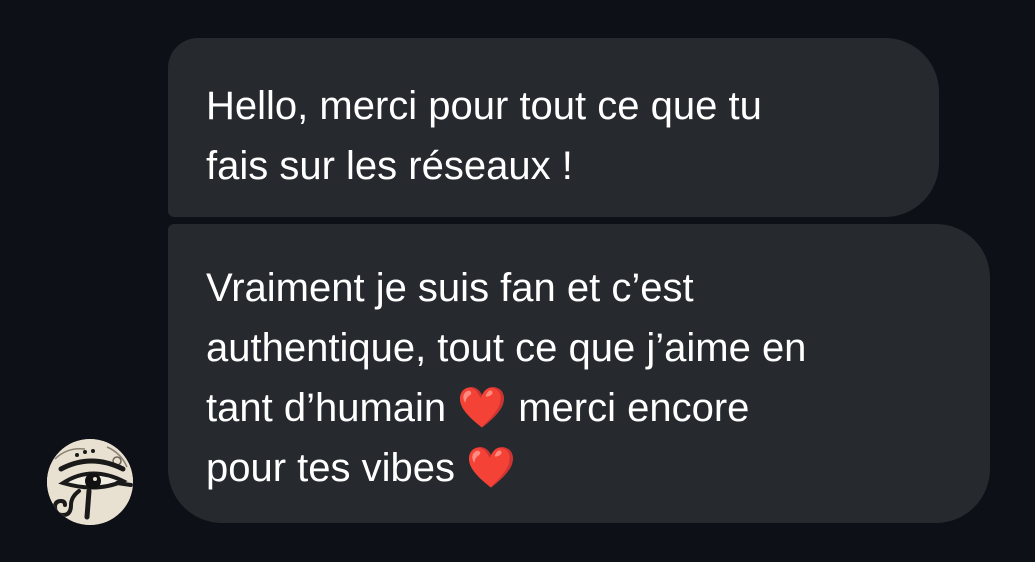 This screenshot has width=1035, height=562. I want to click on sender-avatar, so click(90, 482).